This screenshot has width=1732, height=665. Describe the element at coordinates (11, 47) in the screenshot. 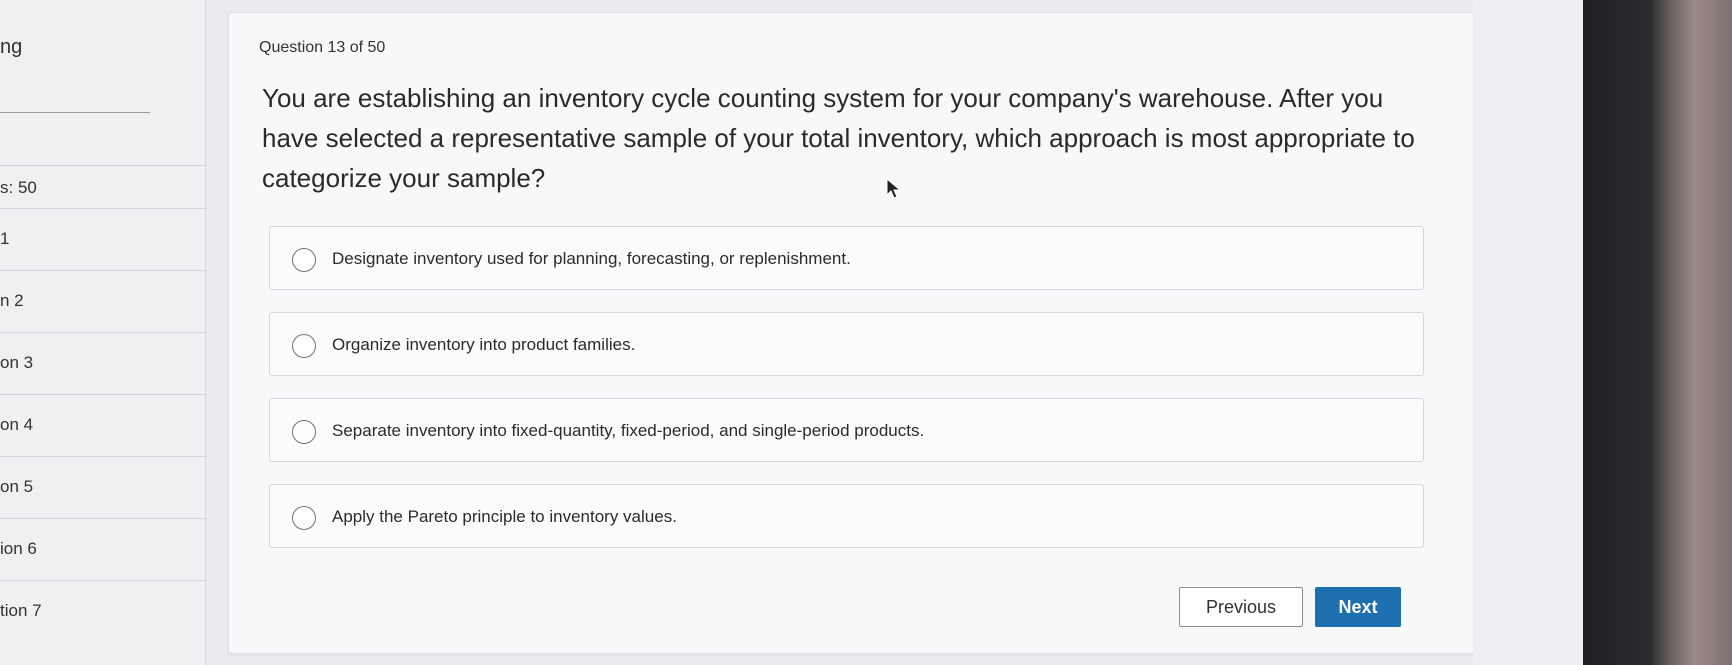

I see `sidebar-title: ng` at that location.